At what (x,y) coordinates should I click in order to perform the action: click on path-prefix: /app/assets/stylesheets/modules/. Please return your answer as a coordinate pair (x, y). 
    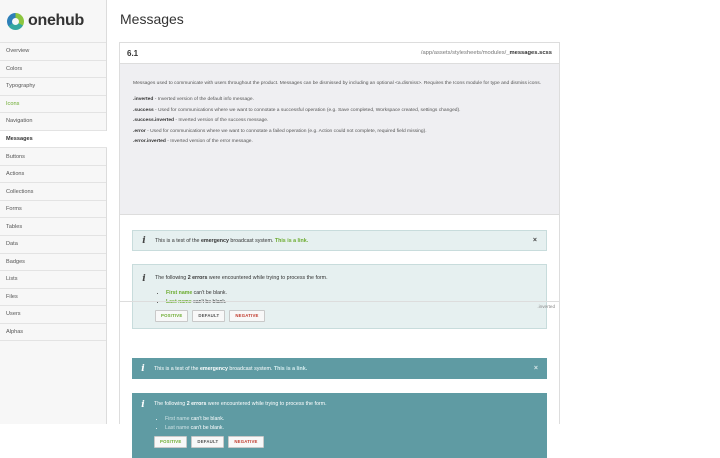
    Looking at the image, I should click on (463, 53).